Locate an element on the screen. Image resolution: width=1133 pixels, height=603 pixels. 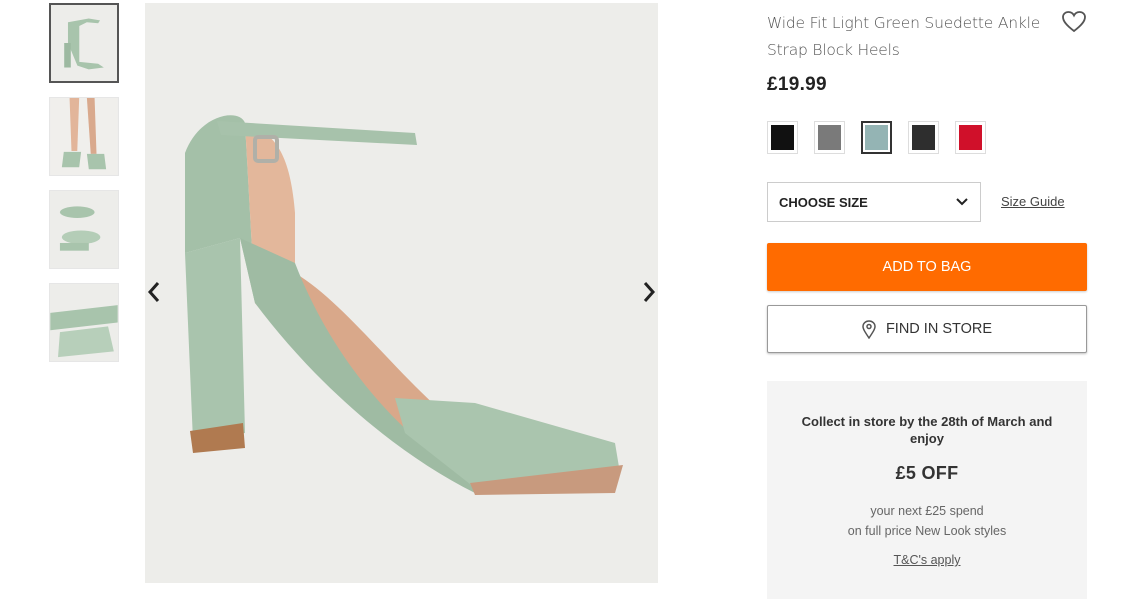
swatch-grey is located at coordinates (829, 137).